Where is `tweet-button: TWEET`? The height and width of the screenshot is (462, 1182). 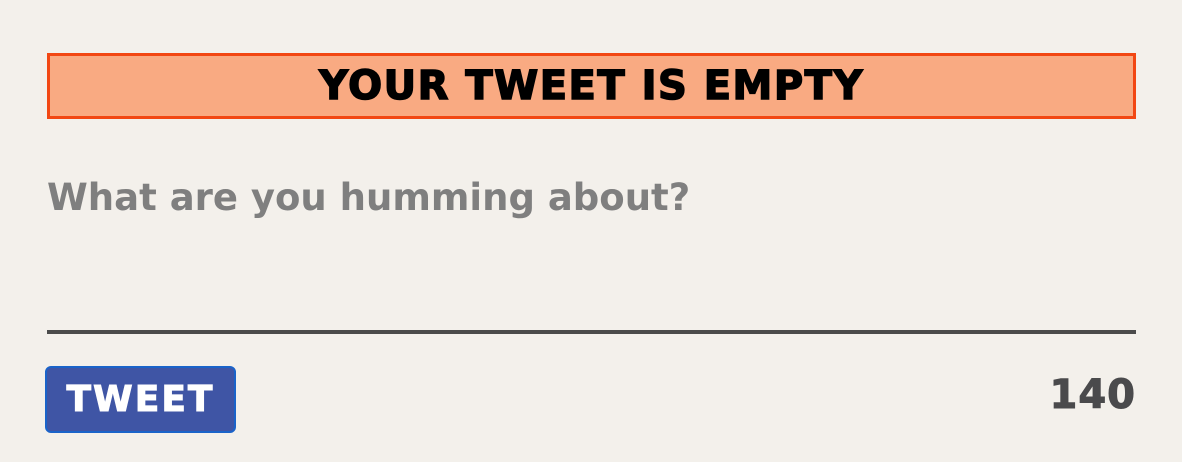 tweet-button: TWEET is located at coordinates (140, 399).